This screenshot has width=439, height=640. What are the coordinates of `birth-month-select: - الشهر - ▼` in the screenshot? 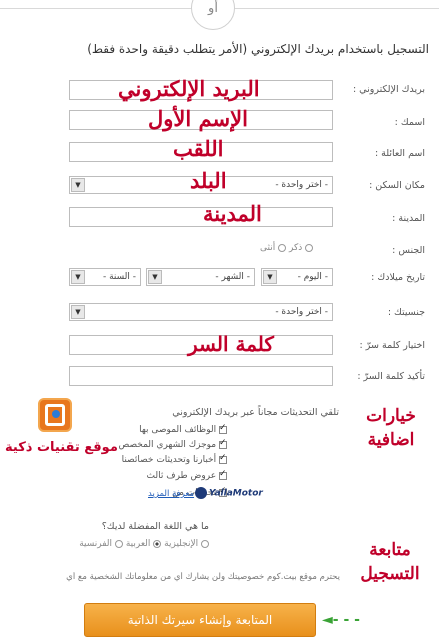 It's located at (200, 277).